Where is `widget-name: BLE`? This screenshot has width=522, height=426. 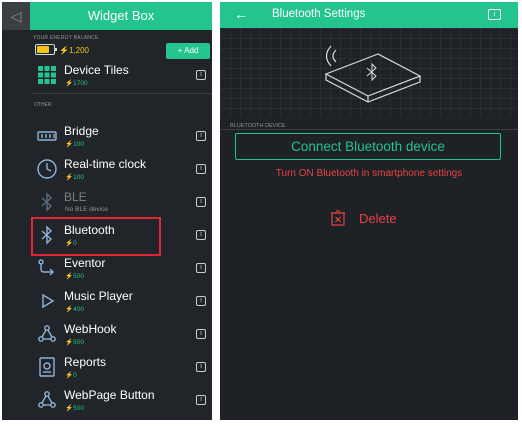 widget-name: BLE is located at coordinates (75, 197).